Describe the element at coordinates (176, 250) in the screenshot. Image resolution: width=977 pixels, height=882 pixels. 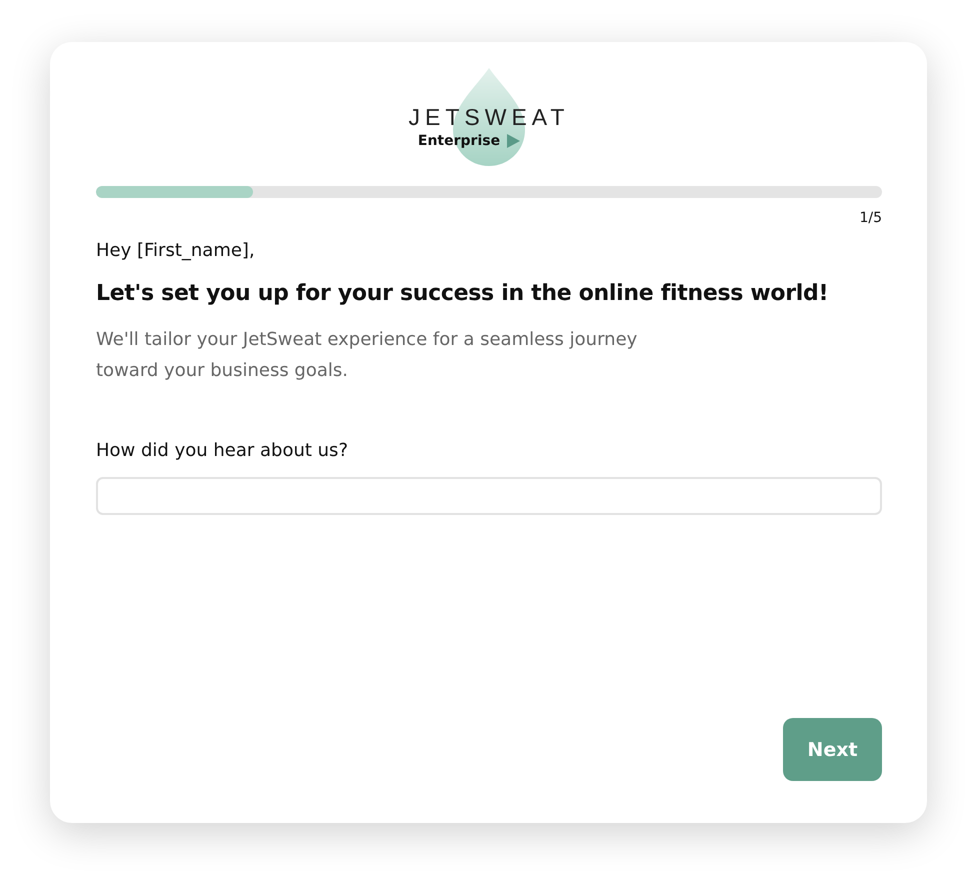
I see `greeting-text: Hey [First_name],` at that location.